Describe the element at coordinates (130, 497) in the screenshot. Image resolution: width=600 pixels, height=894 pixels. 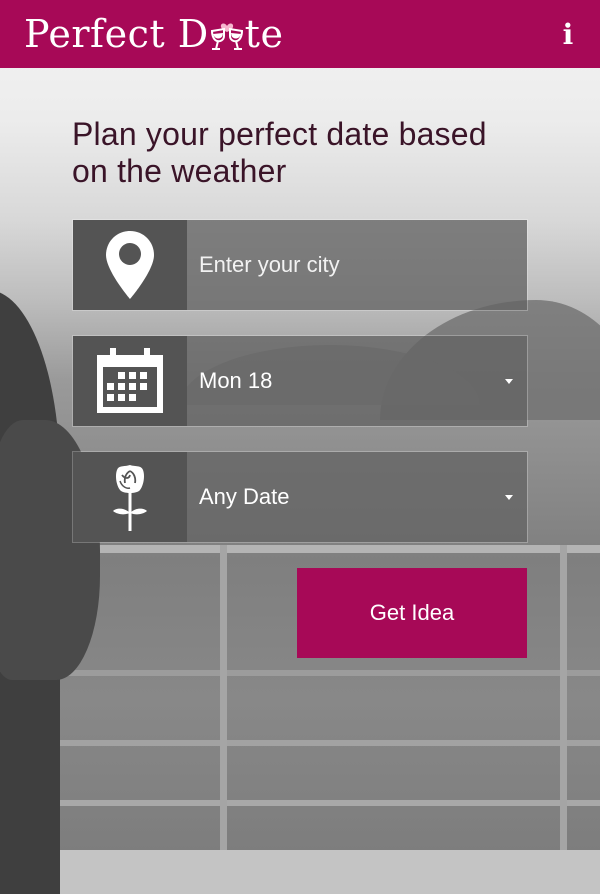
I see `rose-icon` at that location.